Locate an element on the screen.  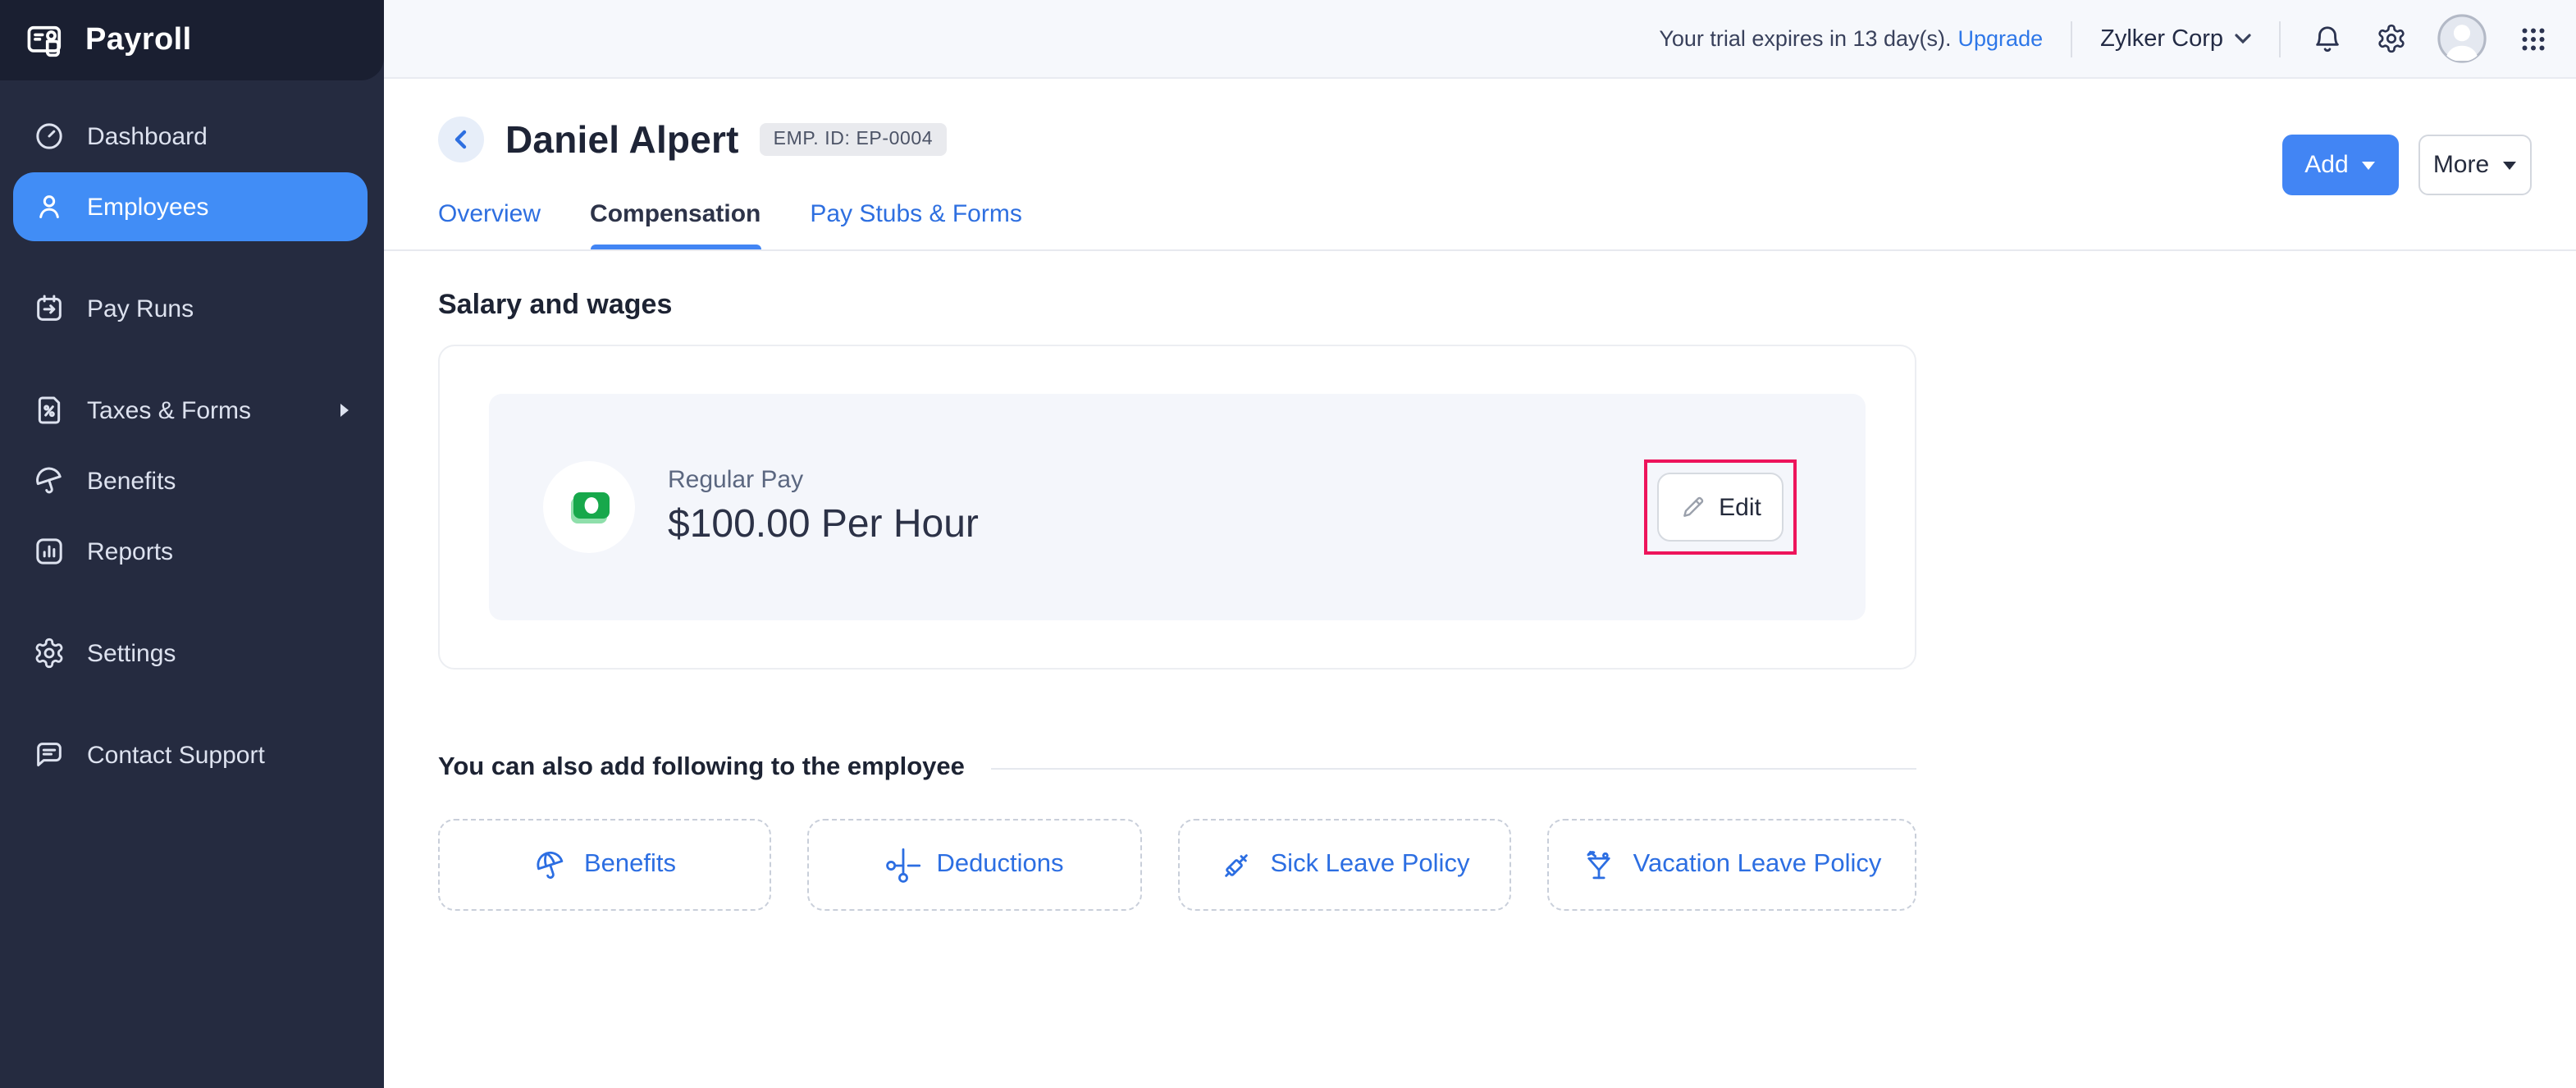
org-name: Zylker Corp is located at coordinates (2162, 38).